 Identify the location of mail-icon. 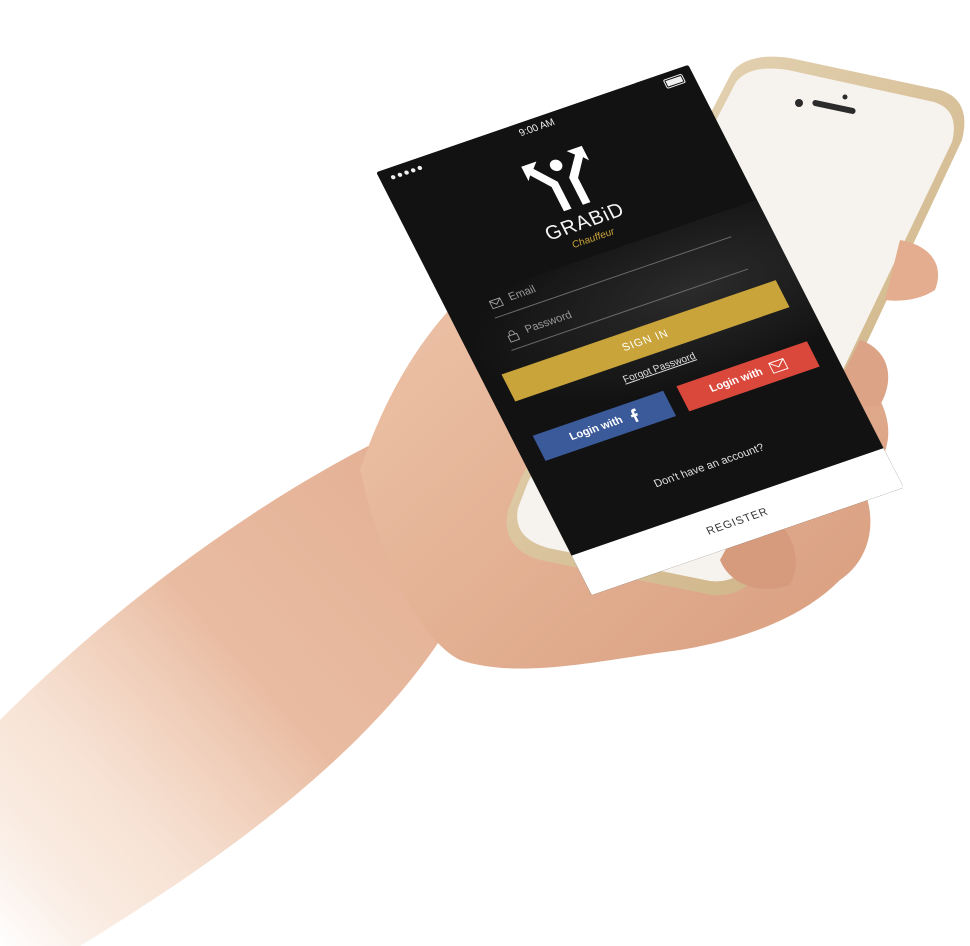
(496, 303).